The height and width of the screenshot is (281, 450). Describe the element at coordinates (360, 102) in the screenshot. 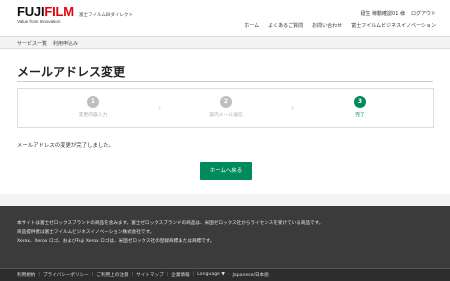

I see `step-number: 3` at that location.